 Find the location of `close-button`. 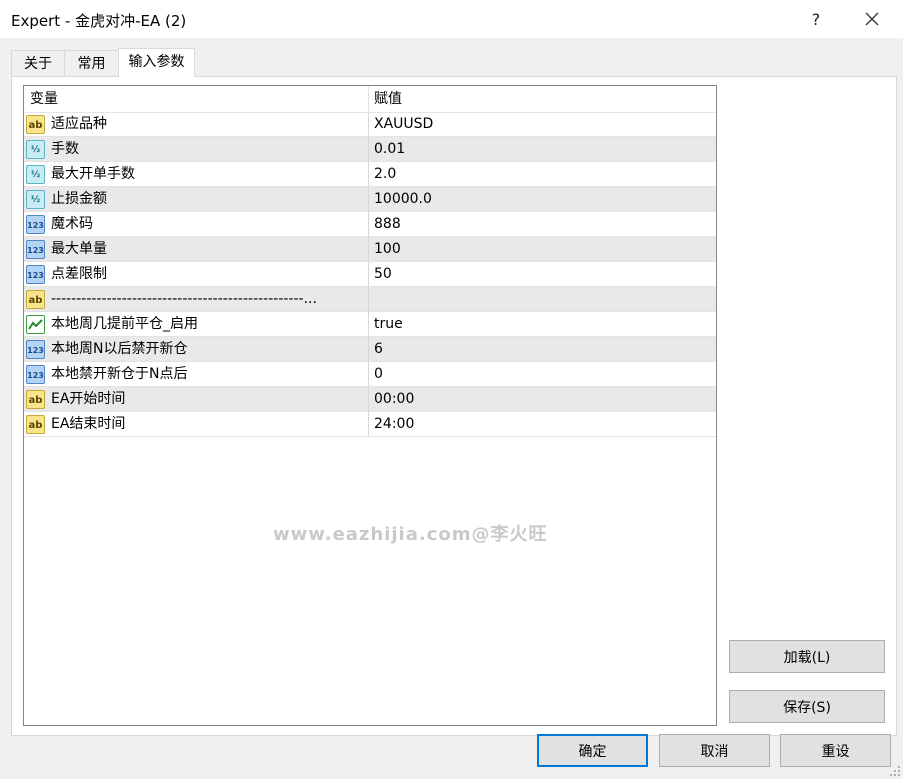

close-button is located at coordinates (872, 19).